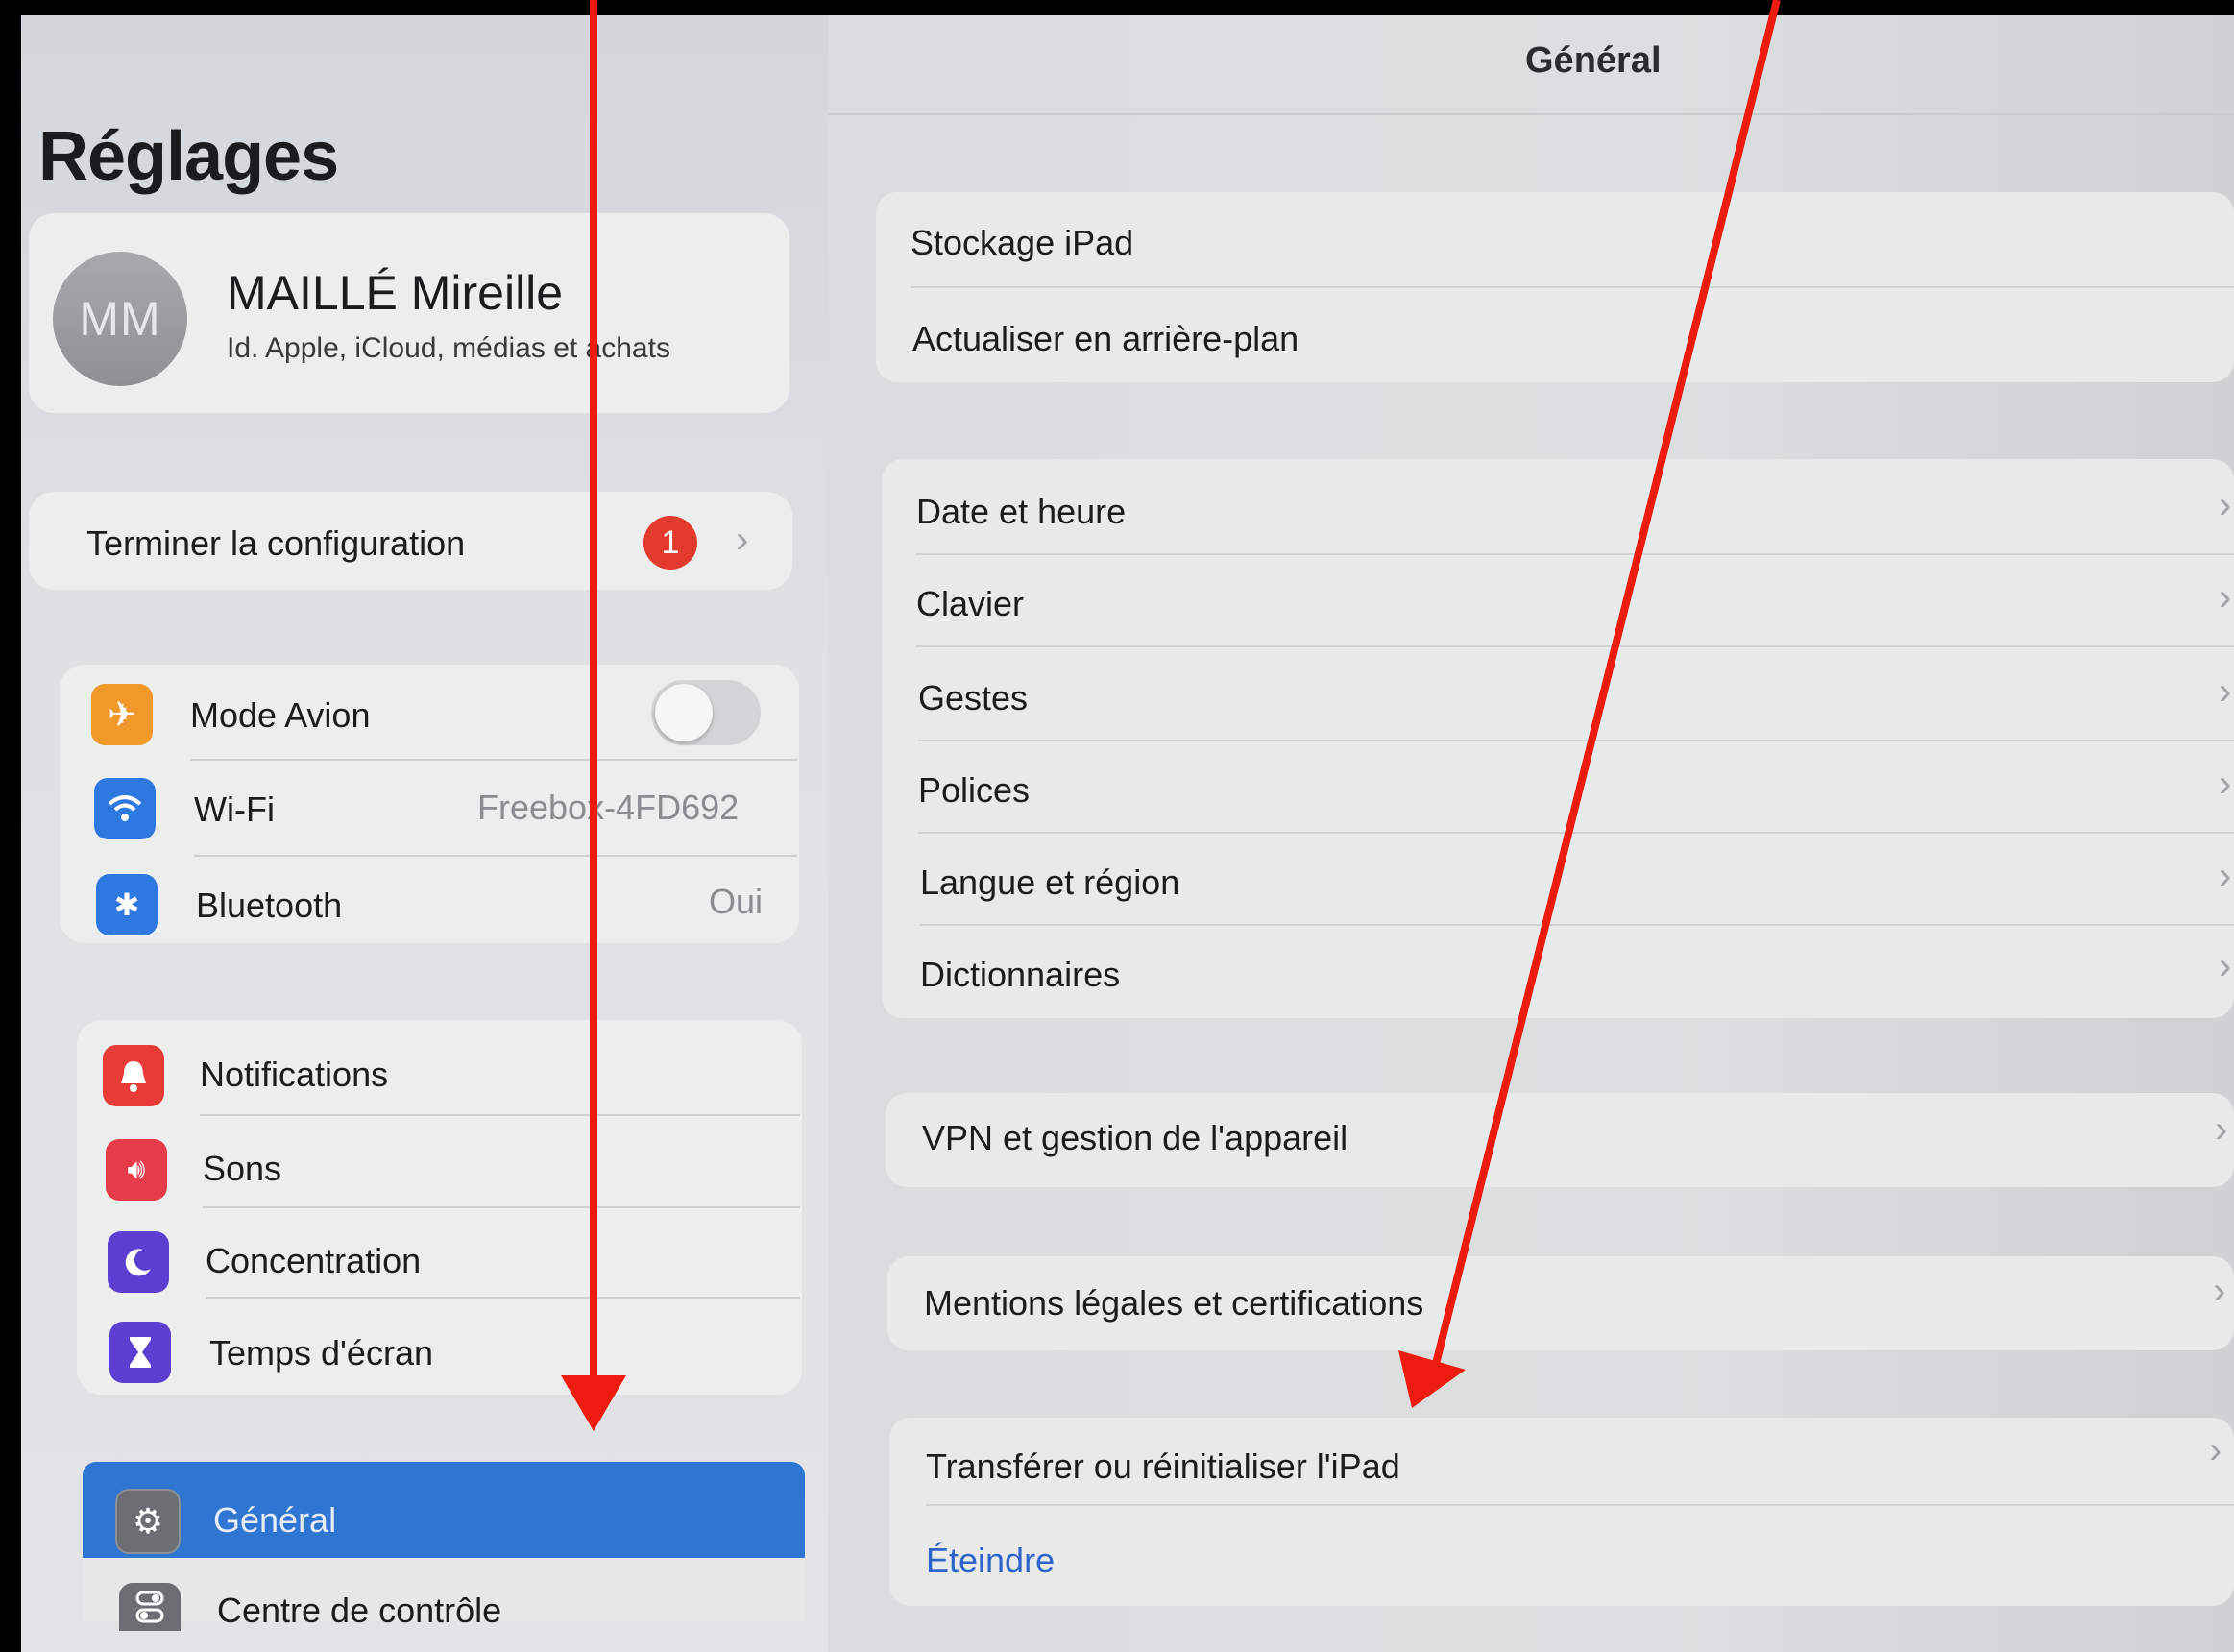  Describe the element at coordinates (1432, 1379) in the screenshot. I see `red-arrow-right-head` at that location.